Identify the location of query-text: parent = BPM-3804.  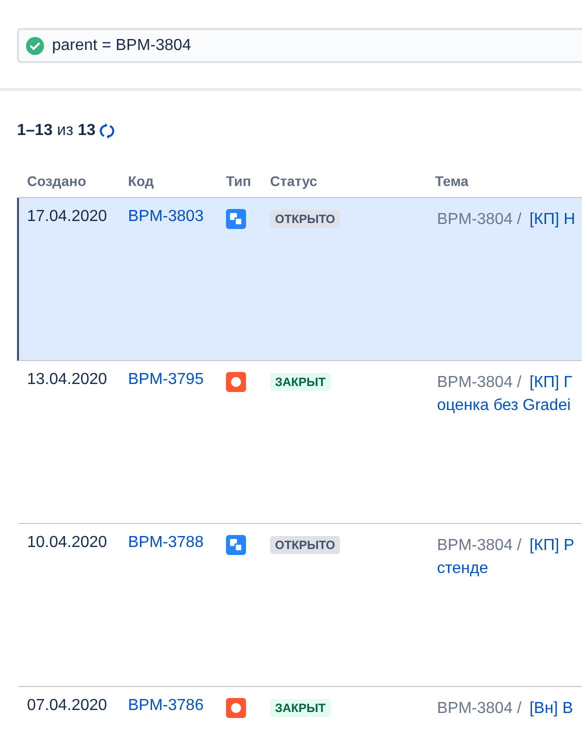
(122, 45).